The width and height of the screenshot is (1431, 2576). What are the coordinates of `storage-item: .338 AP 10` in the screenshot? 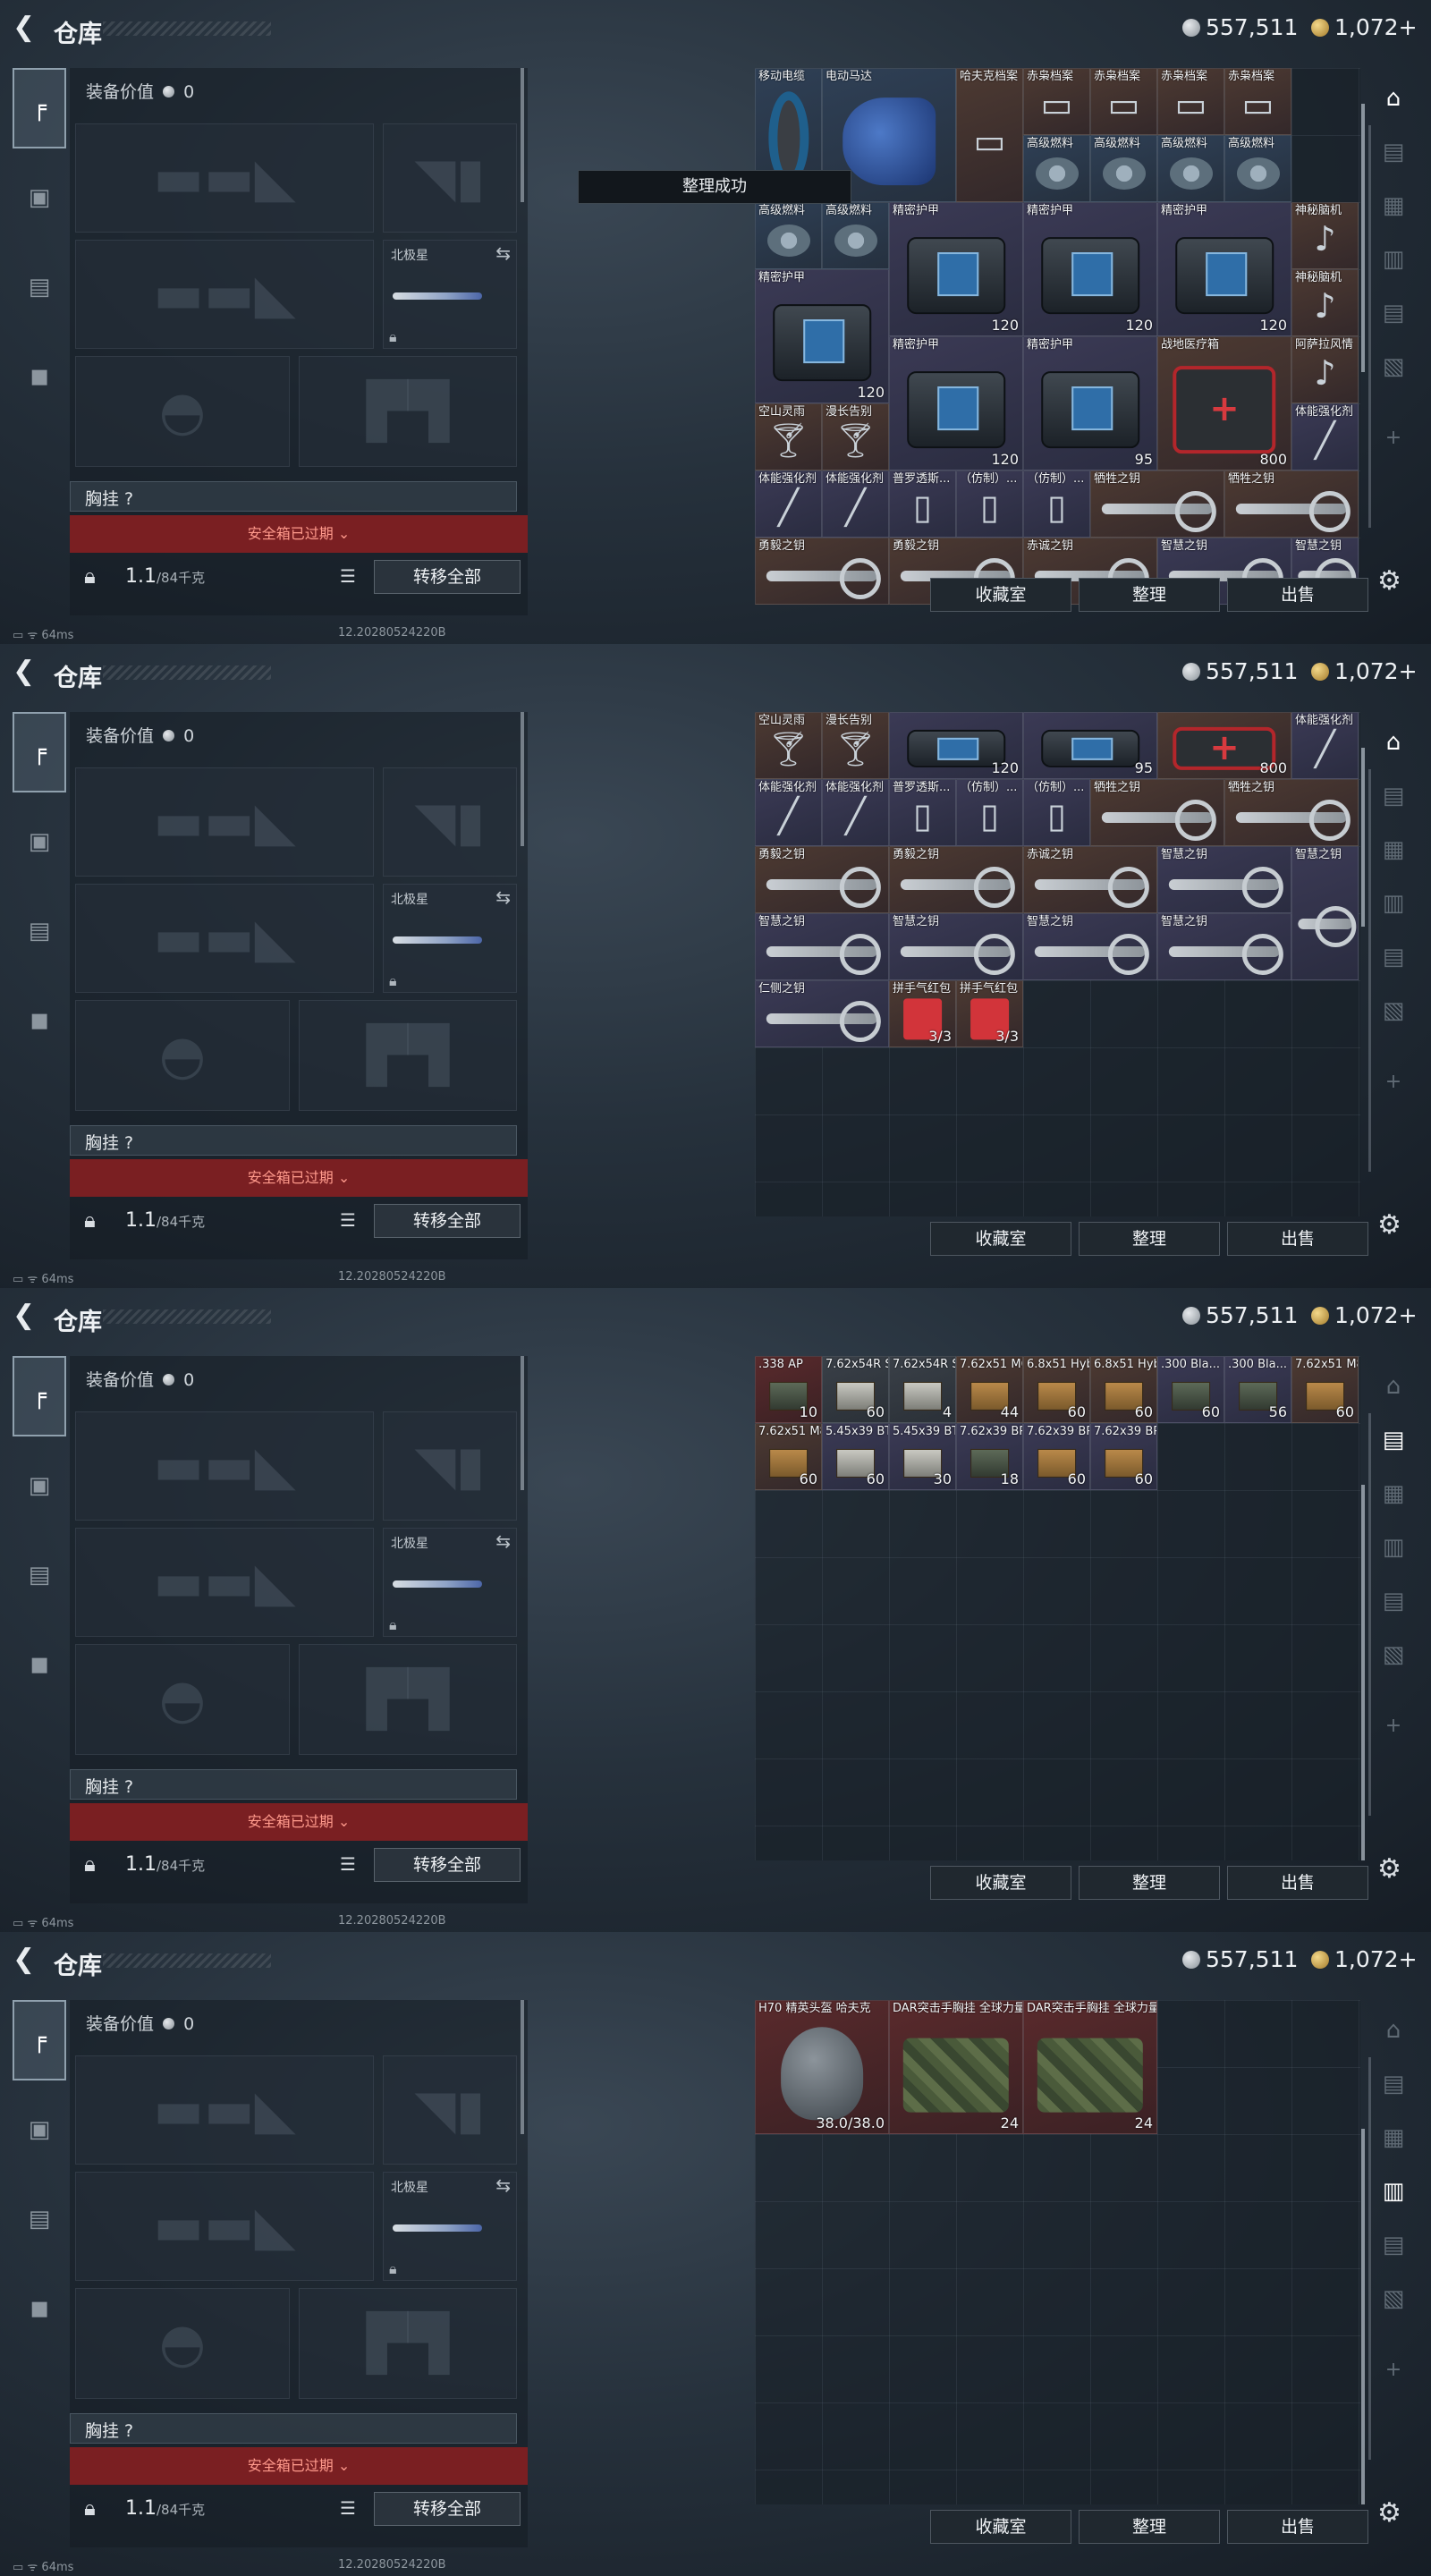 It's located at (789, 1389).